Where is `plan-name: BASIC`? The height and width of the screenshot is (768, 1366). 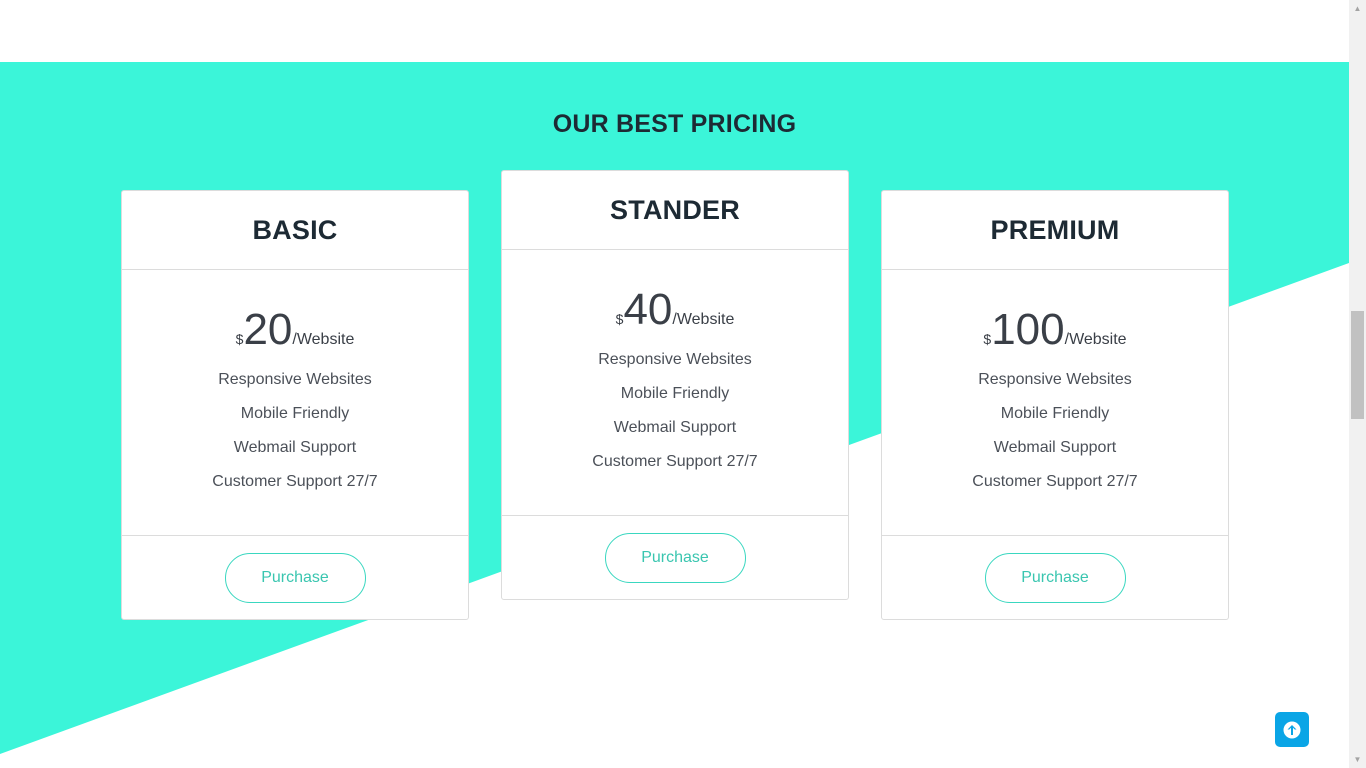
plan-name: BASIC is located at coordinates (295, 229).